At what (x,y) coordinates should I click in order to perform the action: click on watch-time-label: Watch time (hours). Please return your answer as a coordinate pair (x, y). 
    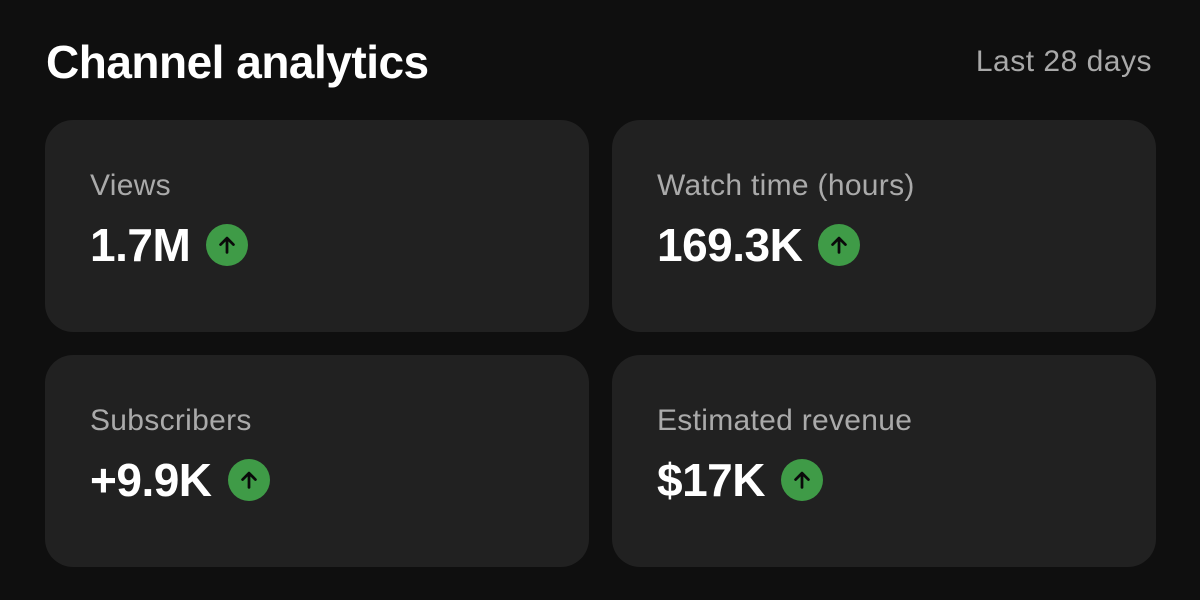
    Looking at the image, I should click on (786, 185).